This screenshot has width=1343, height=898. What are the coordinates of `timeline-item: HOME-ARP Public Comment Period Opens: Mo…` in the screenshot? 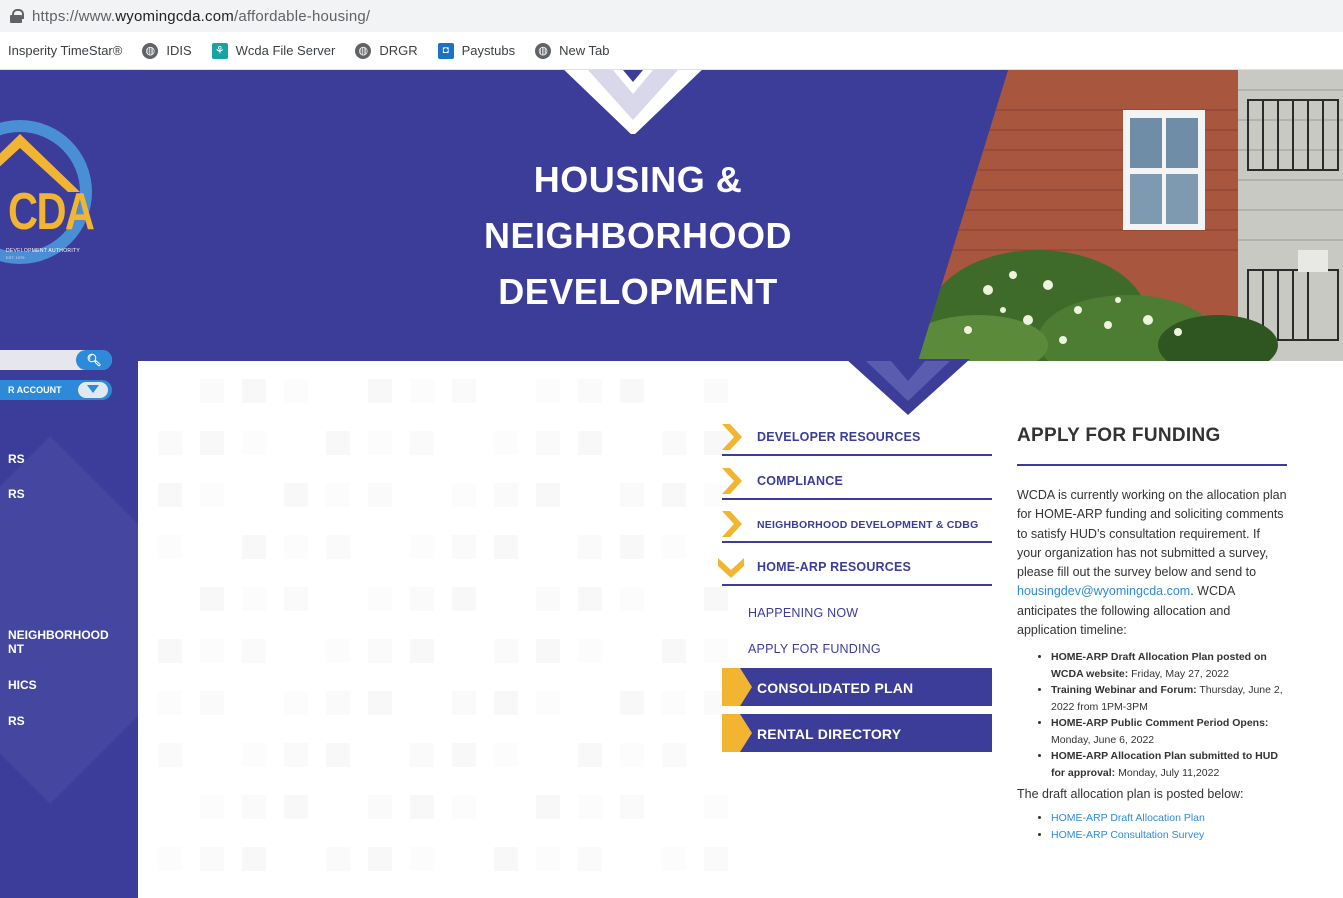 It's located at (1169, 731).